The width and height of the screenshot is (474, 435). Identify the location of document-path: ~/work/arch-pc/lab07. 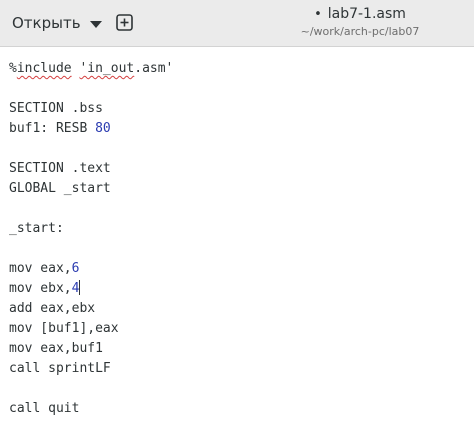
(360, 31).